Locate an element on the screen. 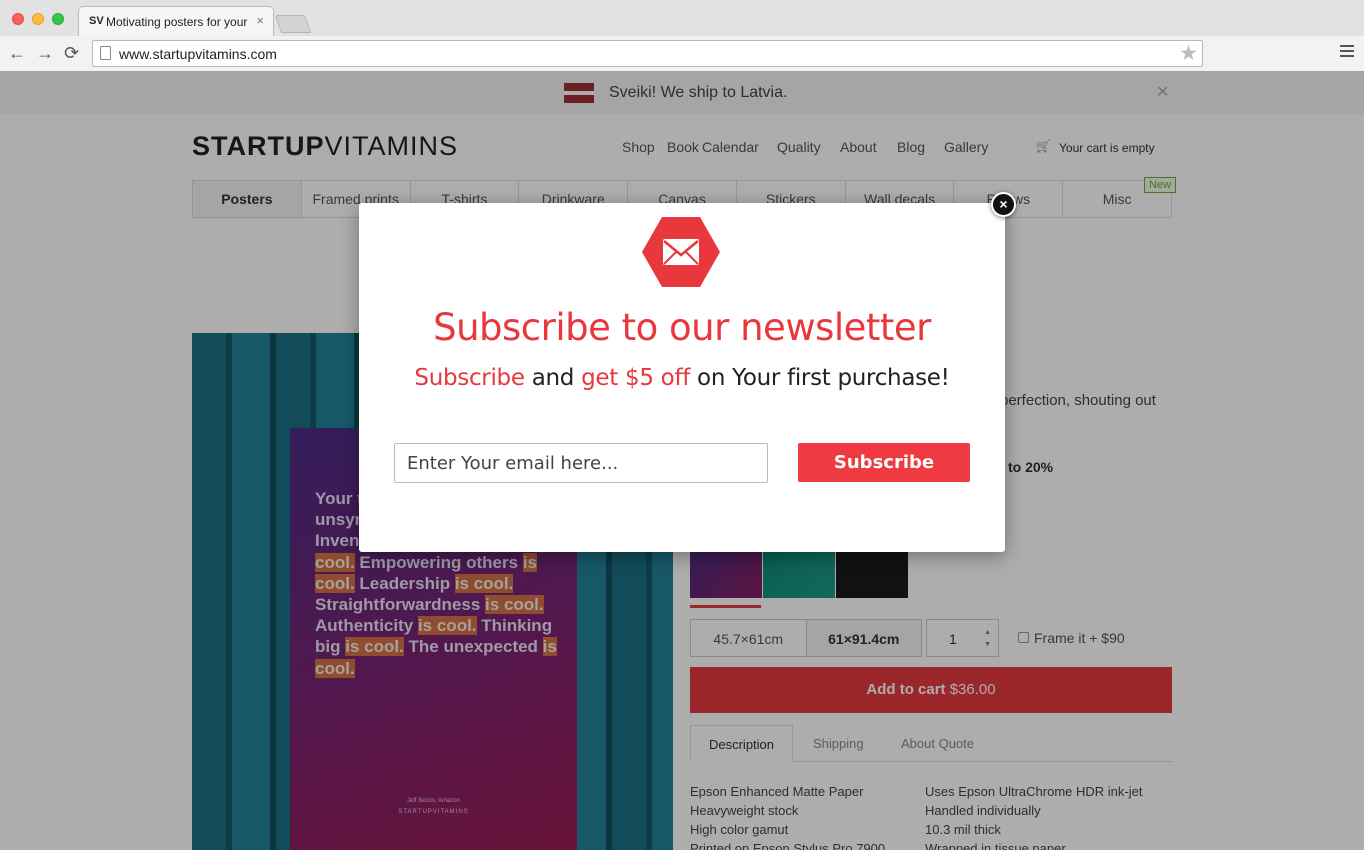 Image resolution: width=1364 pixels, height=850 pixels. subtitle-subscribe: Subscribe is located at coordinates (469, 378).